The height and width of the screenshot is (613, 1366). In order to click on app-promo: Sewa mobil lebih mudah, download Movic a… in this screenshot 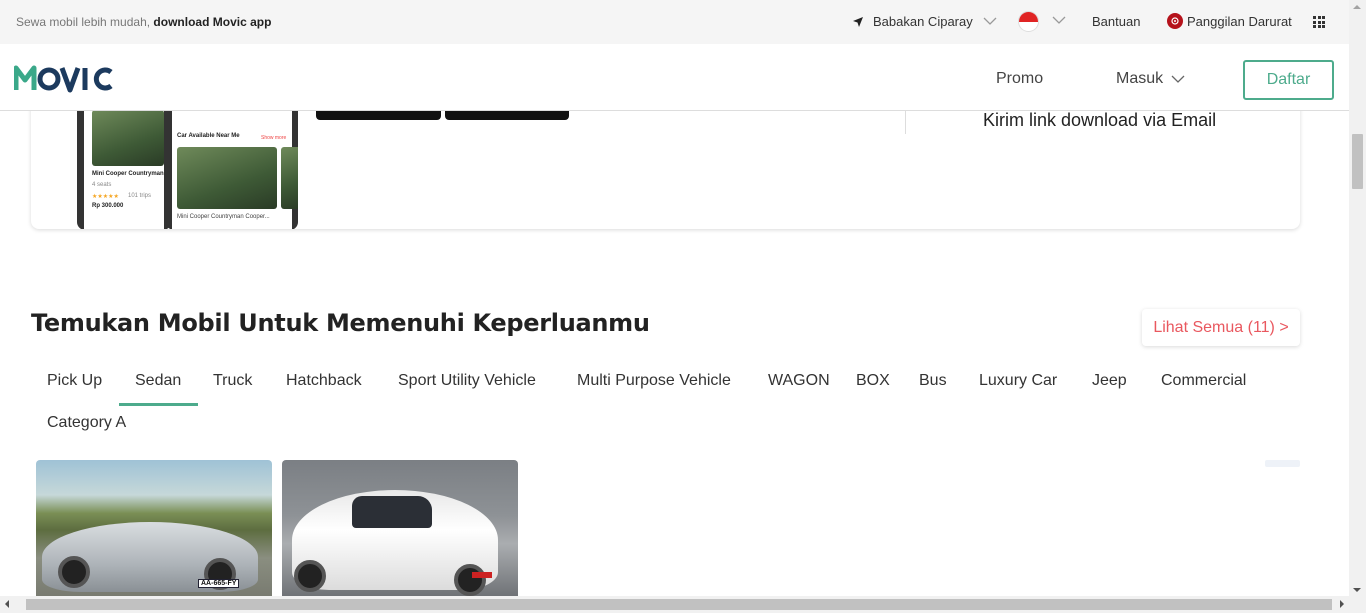, I will do `click(143, 22)`.